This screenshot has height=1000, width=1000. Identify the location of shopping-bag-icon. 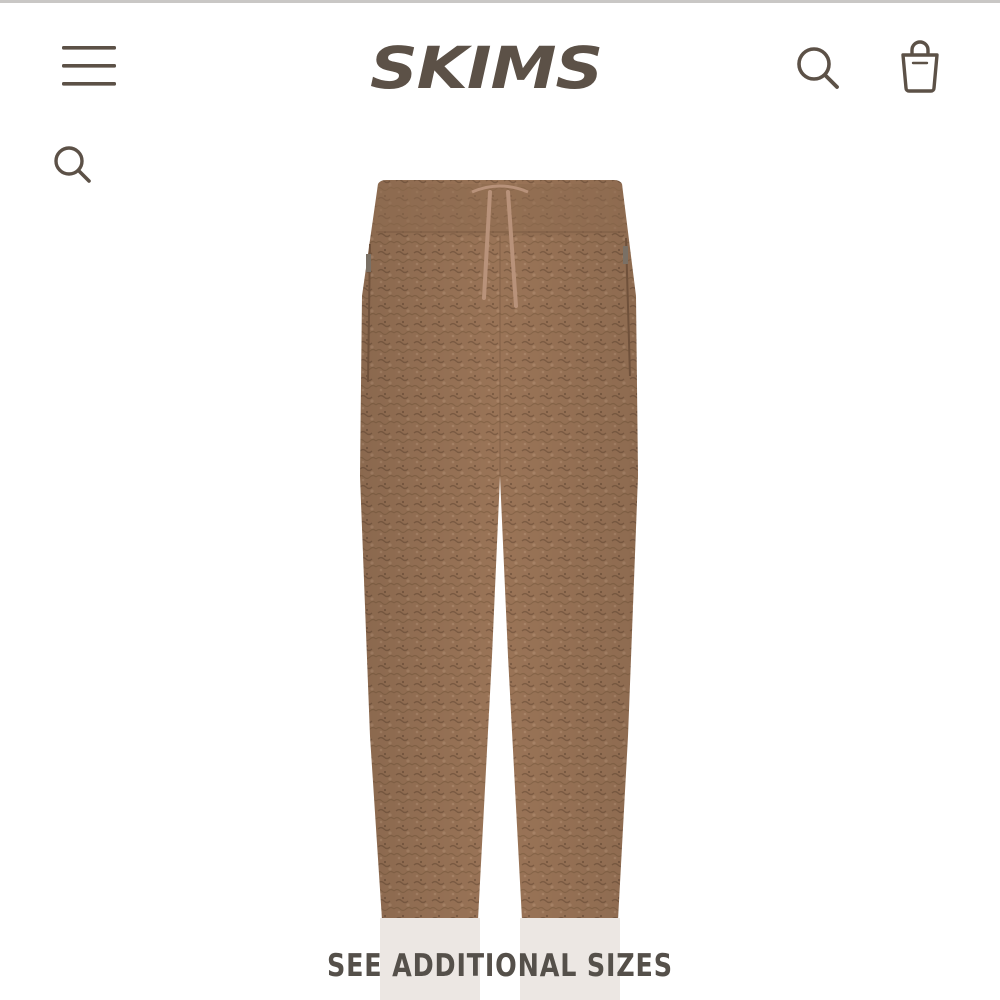
(920, 67).